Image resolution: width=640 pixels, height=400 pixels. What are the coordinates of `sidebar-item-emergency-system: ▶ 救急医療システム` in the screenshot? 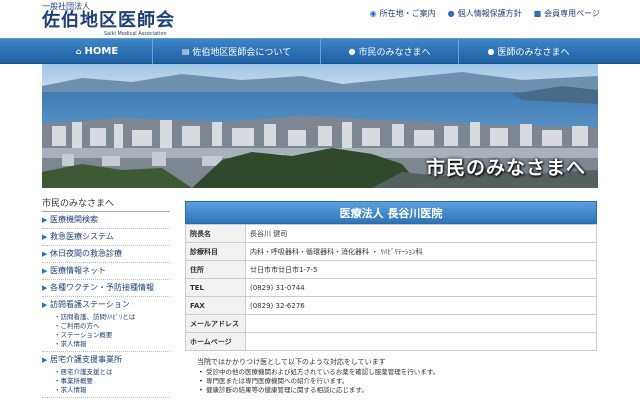 It's located at (106, 237).